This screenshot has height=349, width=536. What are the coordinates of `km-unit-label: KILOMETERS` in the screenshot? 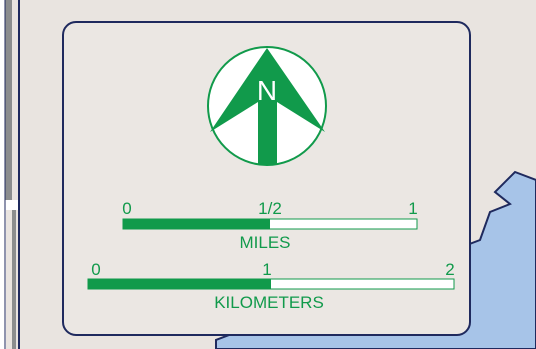 It's located at (269, 302).